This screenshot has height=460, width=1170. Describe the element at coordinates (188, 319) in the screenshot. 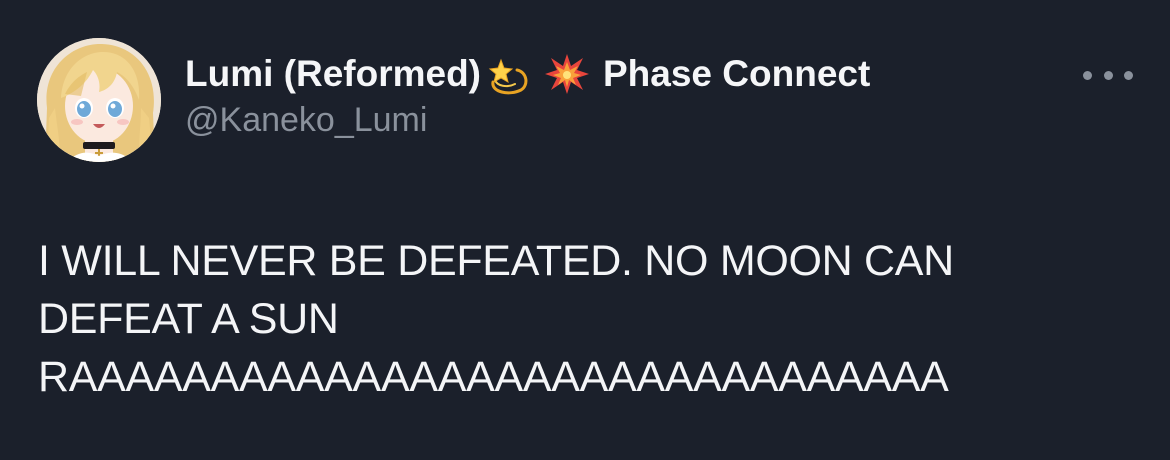

I see `tweet-text-line: DEFEAT A SUN` at that location.